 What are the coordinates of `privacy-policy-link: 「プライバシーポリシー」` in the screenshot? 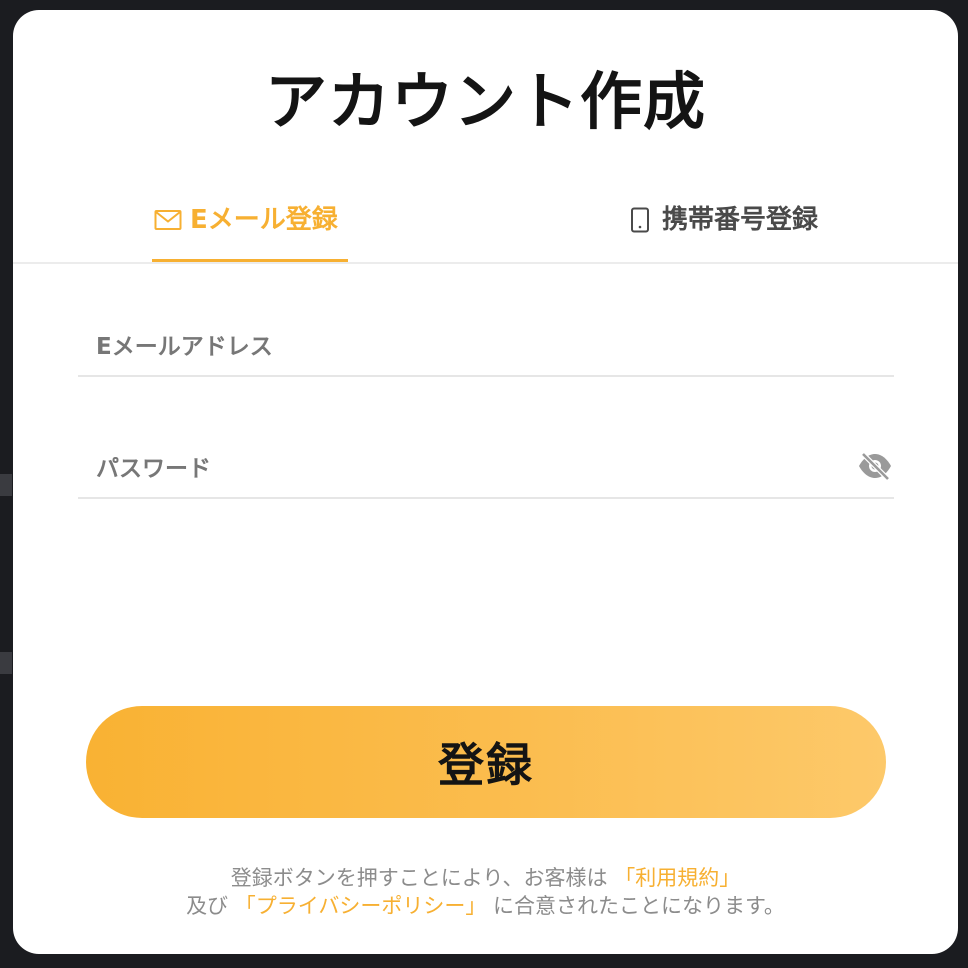 It's located at (361, 906).